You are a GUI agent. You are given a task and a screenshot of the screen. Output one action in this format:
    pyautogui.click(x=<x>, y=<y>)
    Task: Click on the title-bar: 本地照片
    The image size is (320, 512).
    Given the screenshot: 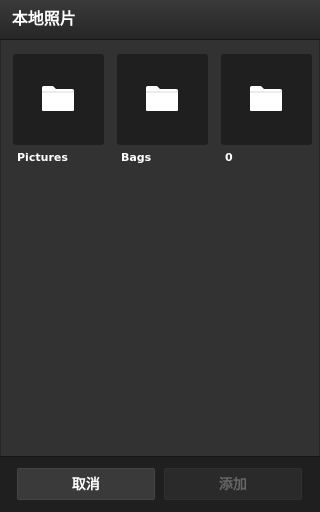 What is the action you would take?
    pyautogui.click(x=160, y=20)
    